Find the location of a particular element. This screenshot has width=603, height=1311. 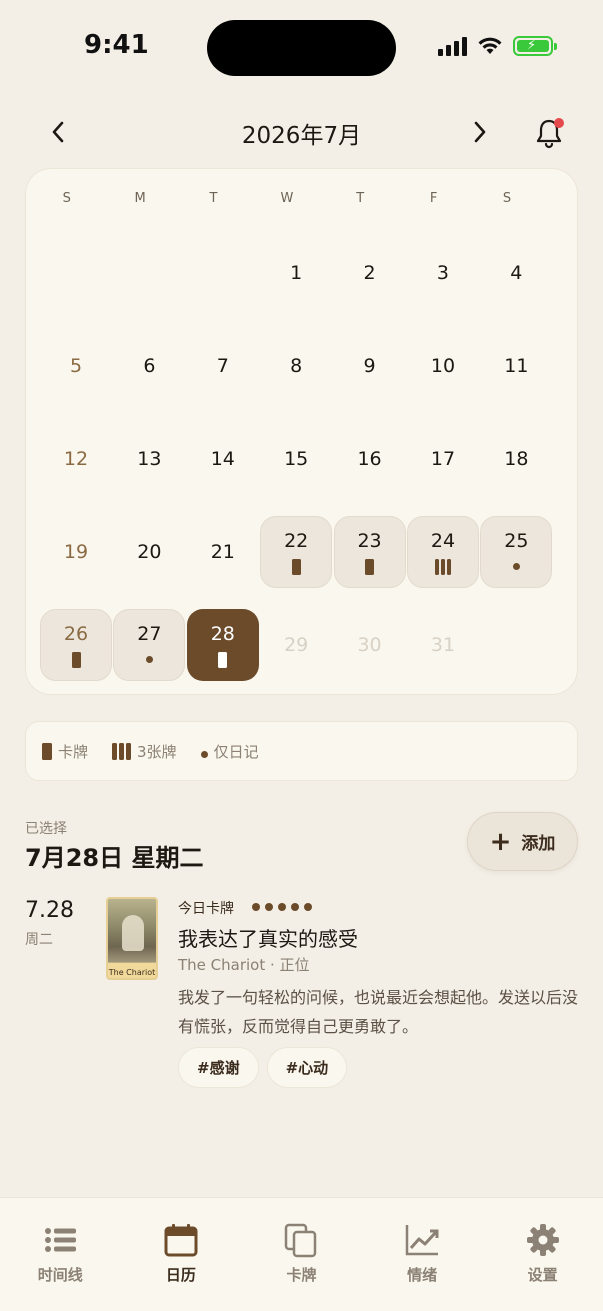

tarot-card-thumbnail: The Chariot is located at coordinates (132, 938).